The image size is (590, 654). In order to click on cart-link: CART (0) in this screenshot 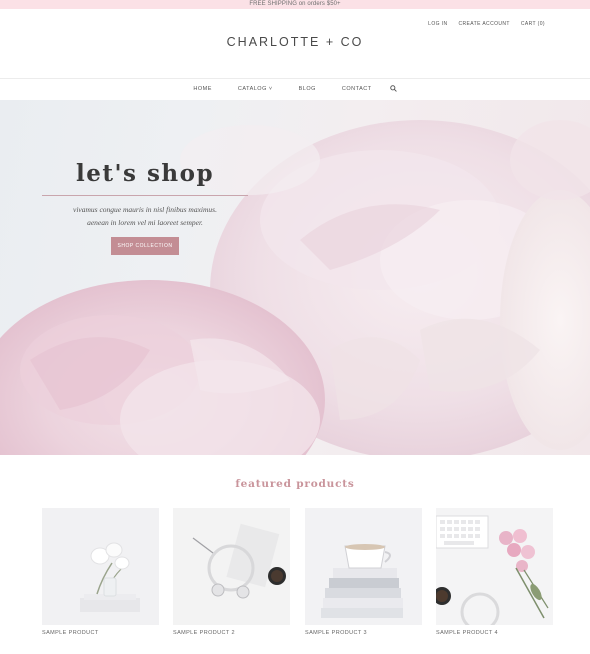, I will do `click(533, 24)`.